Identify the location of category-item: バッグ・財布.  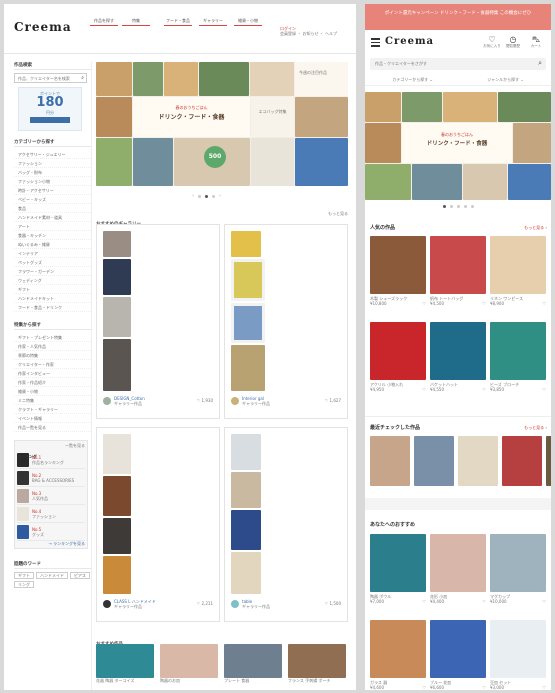
(52, 172).